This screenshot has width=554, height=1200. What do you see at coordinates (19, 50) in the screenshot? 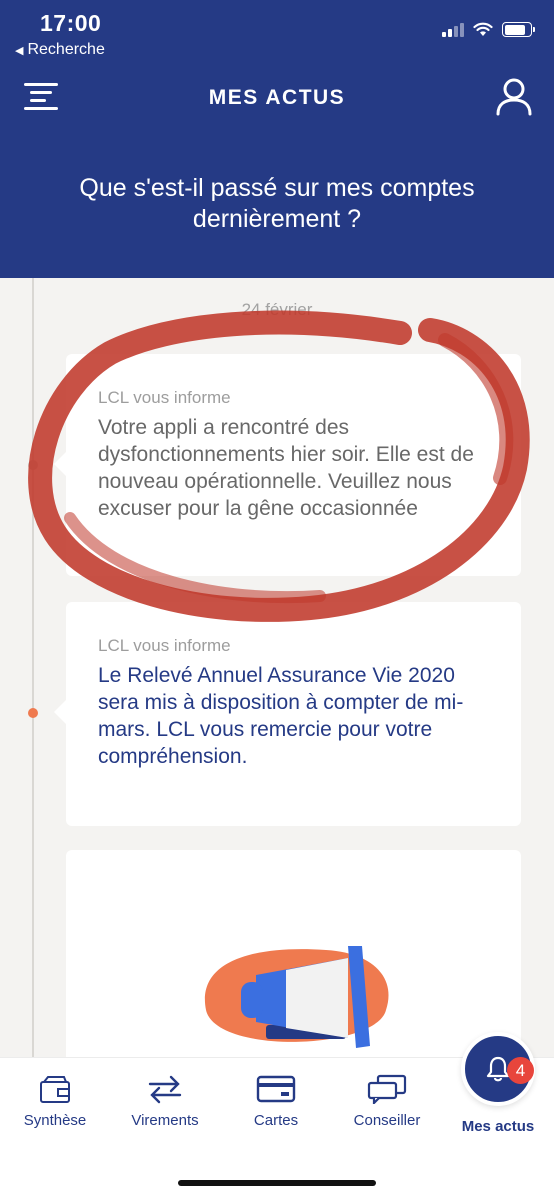
I see `back-arrow-icon: ◀` at bounding box center [19, 50].